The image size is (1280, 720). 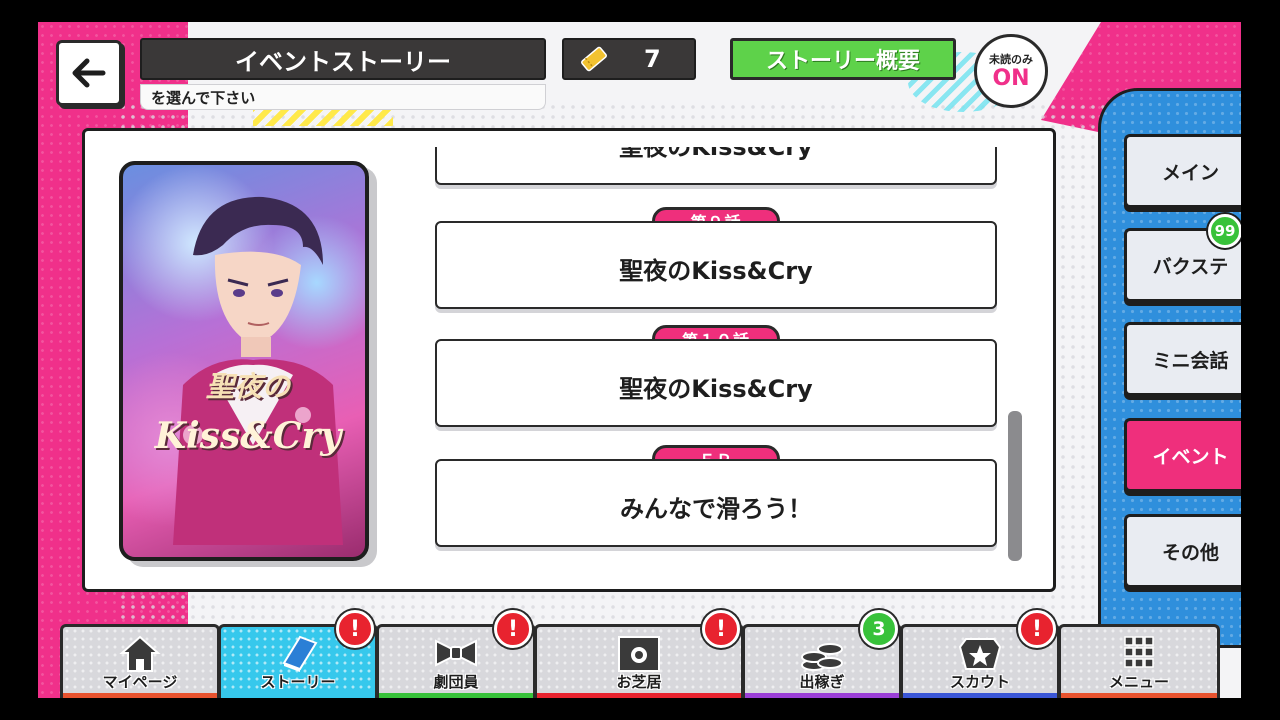 I want to click on nav-label: メニュー, so click(x=1138, y=682).